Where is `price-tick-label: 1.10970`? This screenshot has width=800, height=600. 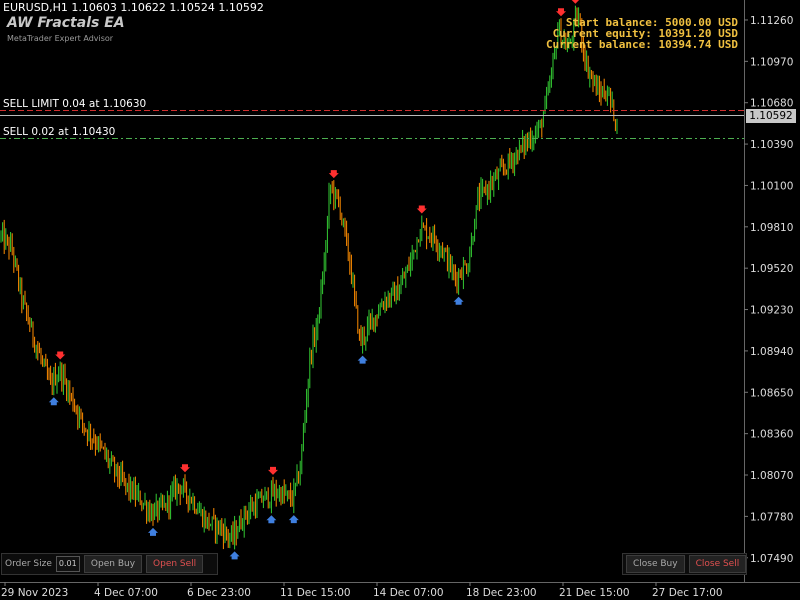 price-tick-label: 1.10970 is located at coordinates (771, 62).